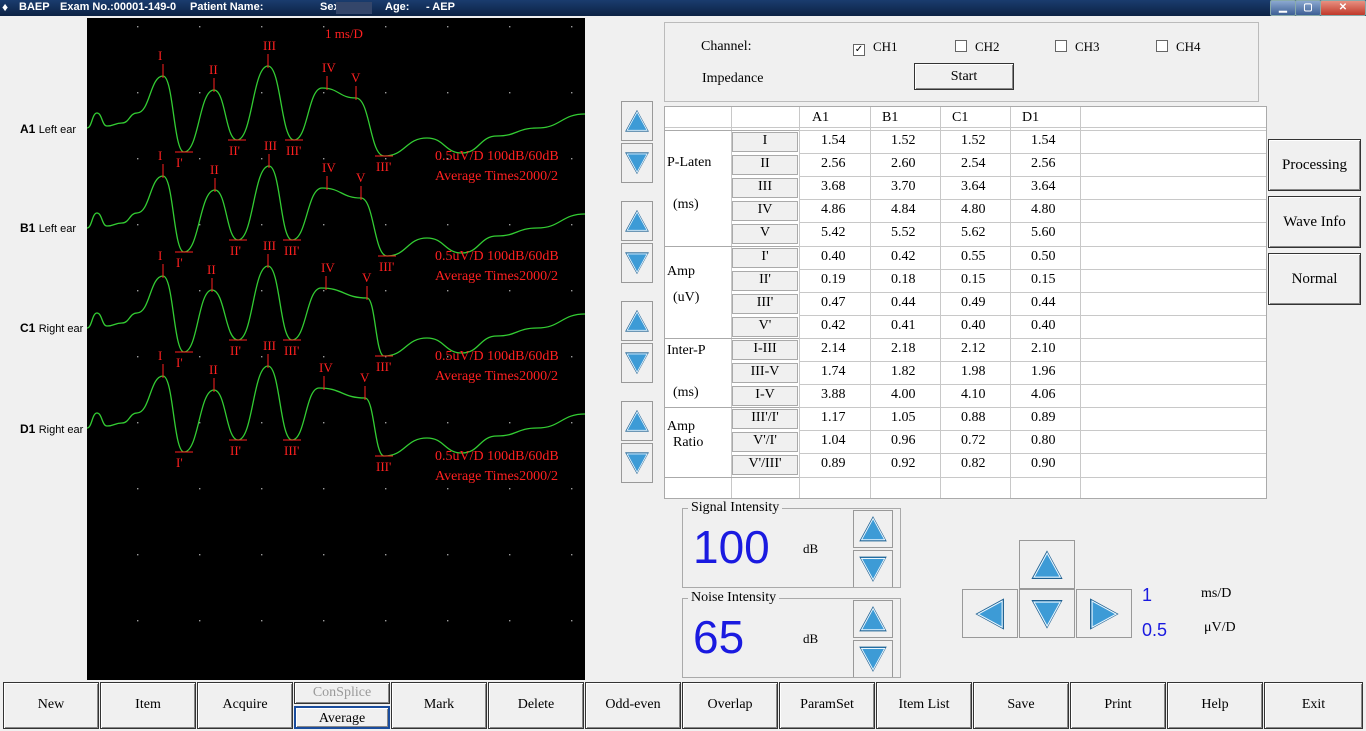 This screenshot has width=1366, height=731. I want to click on column-header: C1, so click(960, 117).